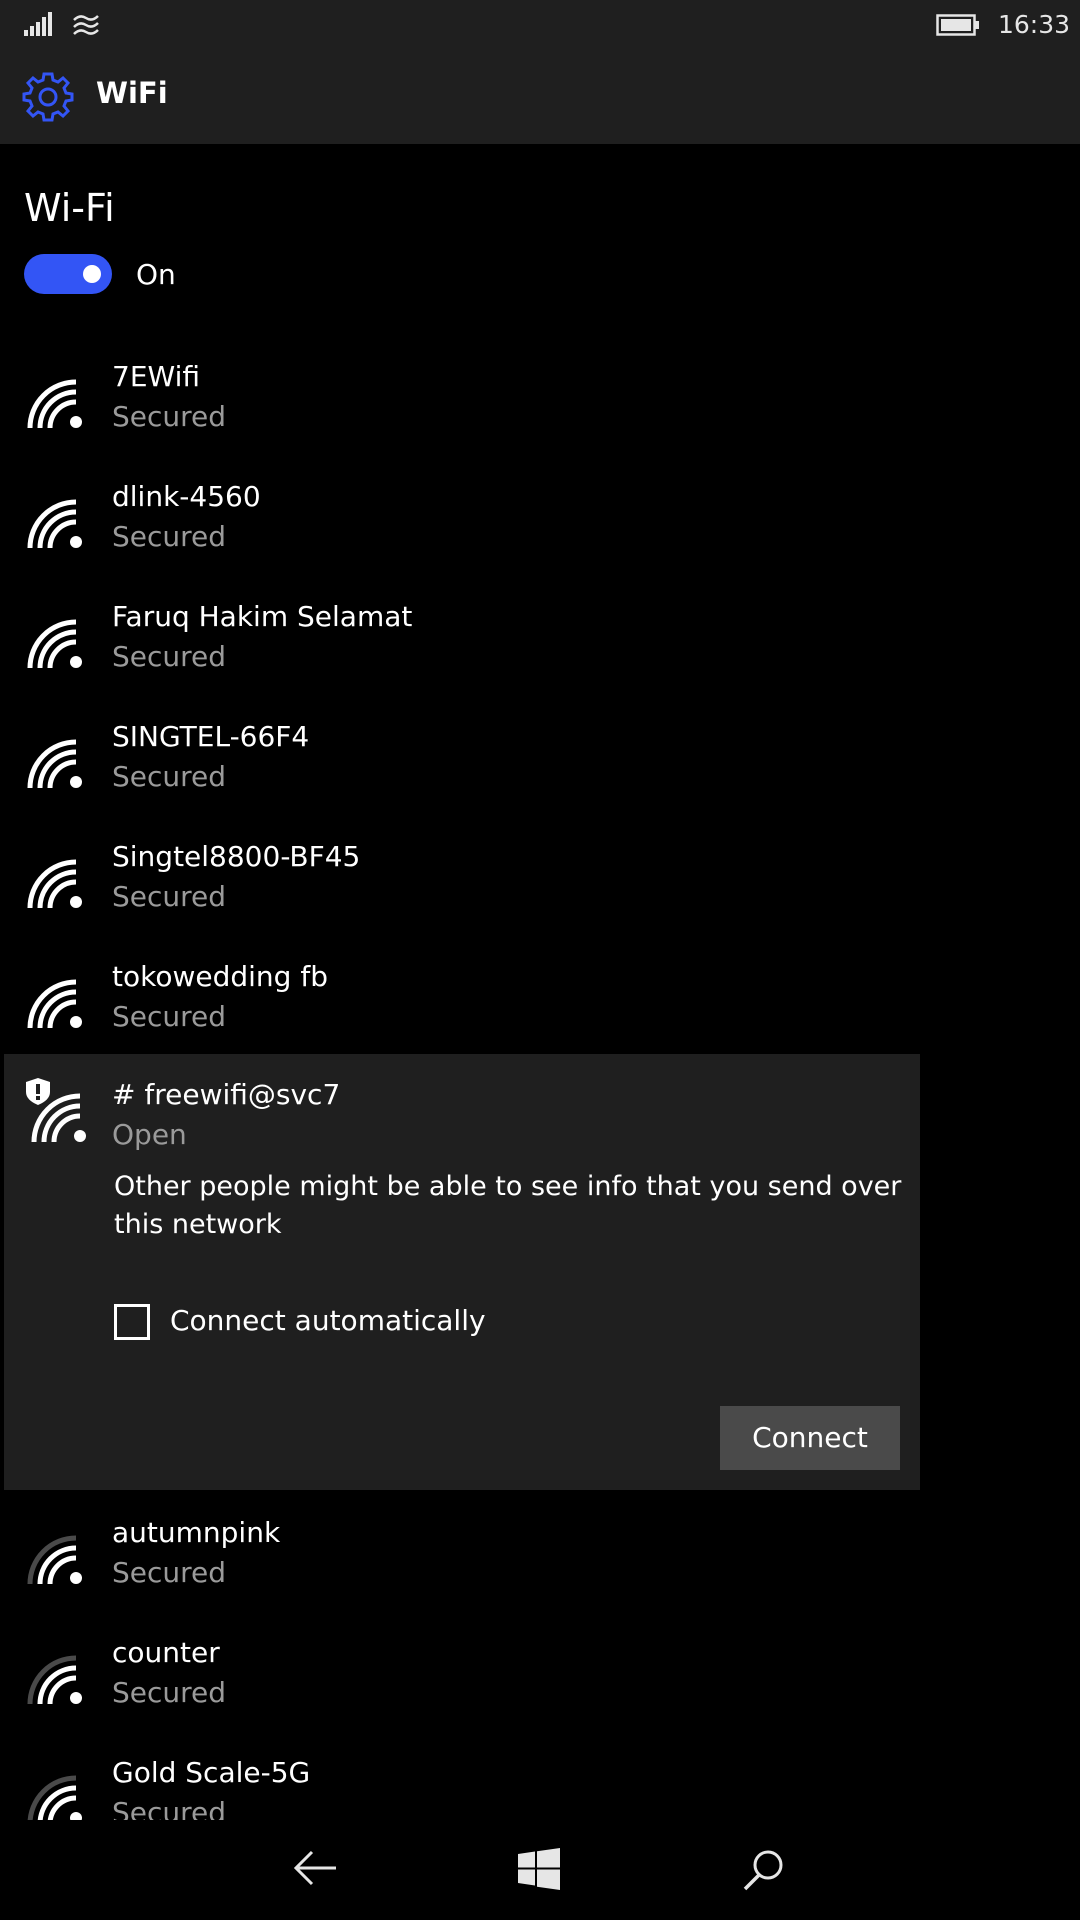  What do you see at coordinates (540, 1686) in the screenshot?
I see `network-item: counter Secured` at bounding box center [540, 1686].